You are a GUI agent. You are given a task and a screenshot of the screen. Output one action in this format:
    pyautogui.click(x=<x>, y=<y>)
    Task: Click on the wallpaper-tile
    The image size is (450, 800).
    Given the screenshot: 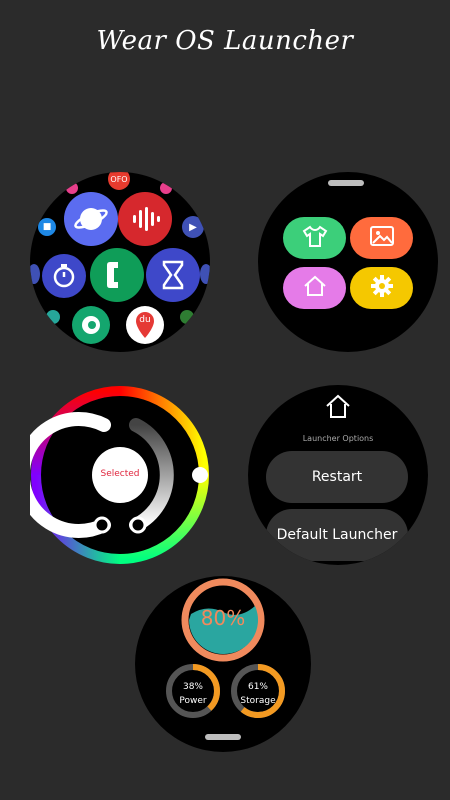 What is the action you would take?
    pyautogui.click(x=381, y=238)
    